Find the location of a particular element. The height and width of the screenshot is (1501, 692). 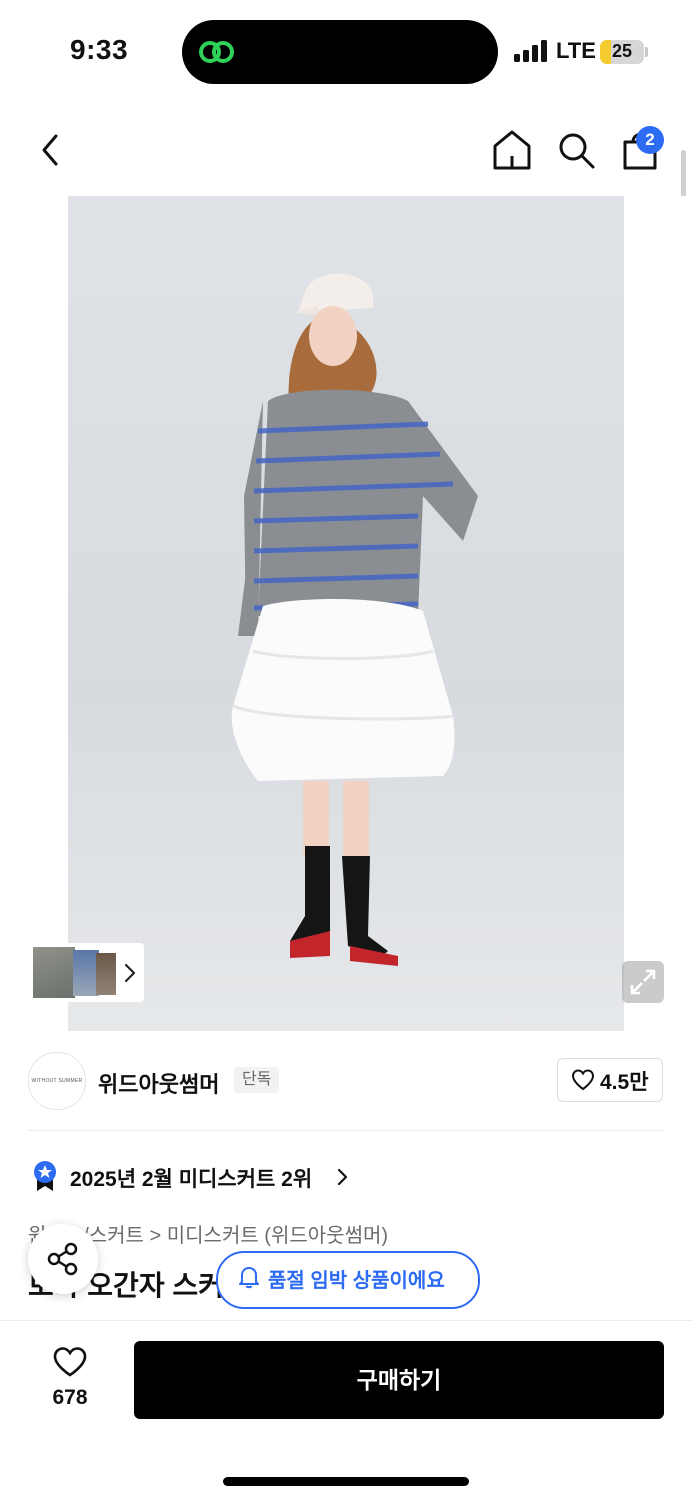

ranking-text: 2025년 2월 미디스커트 2위 is located at coordinates (191, 1178).